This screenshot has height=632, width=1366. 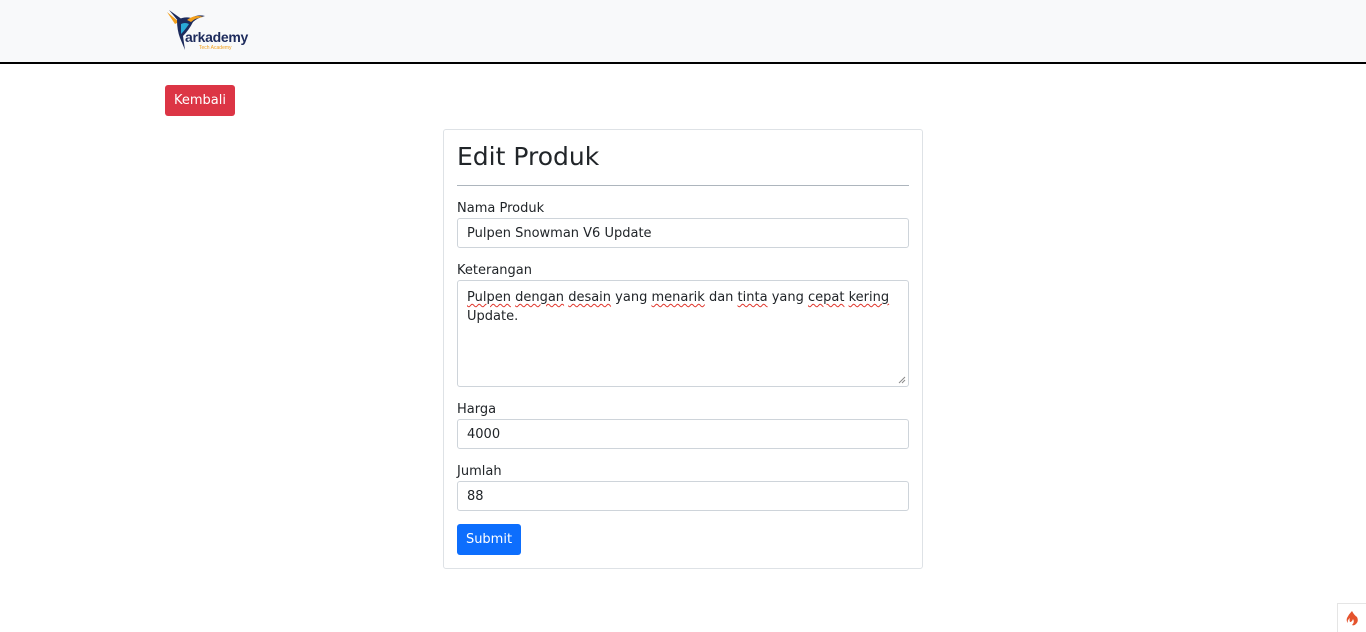 I want to click on spelling-flagged-word: Pulpen, so click(x=489, y=297).